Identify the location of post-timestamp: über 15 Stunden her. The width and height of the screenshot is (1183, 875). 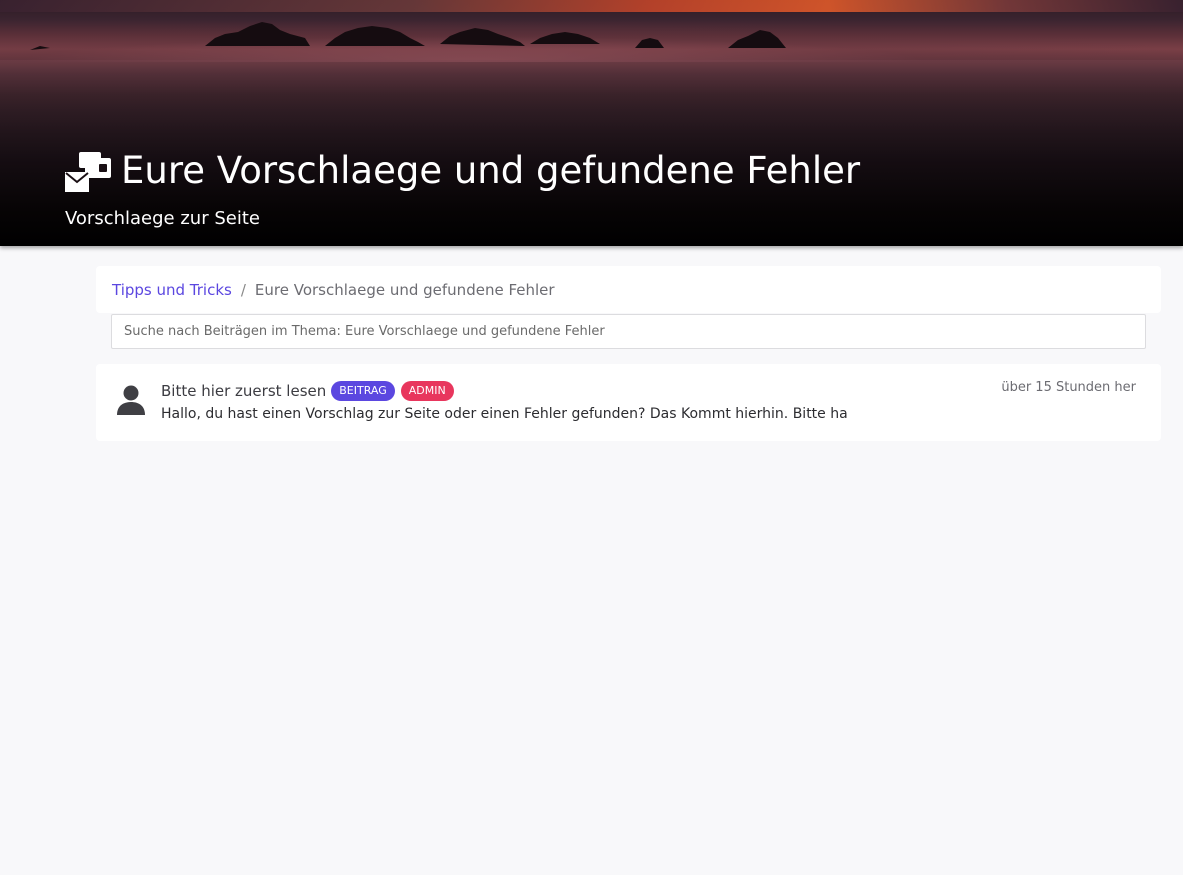
(1068, 387).